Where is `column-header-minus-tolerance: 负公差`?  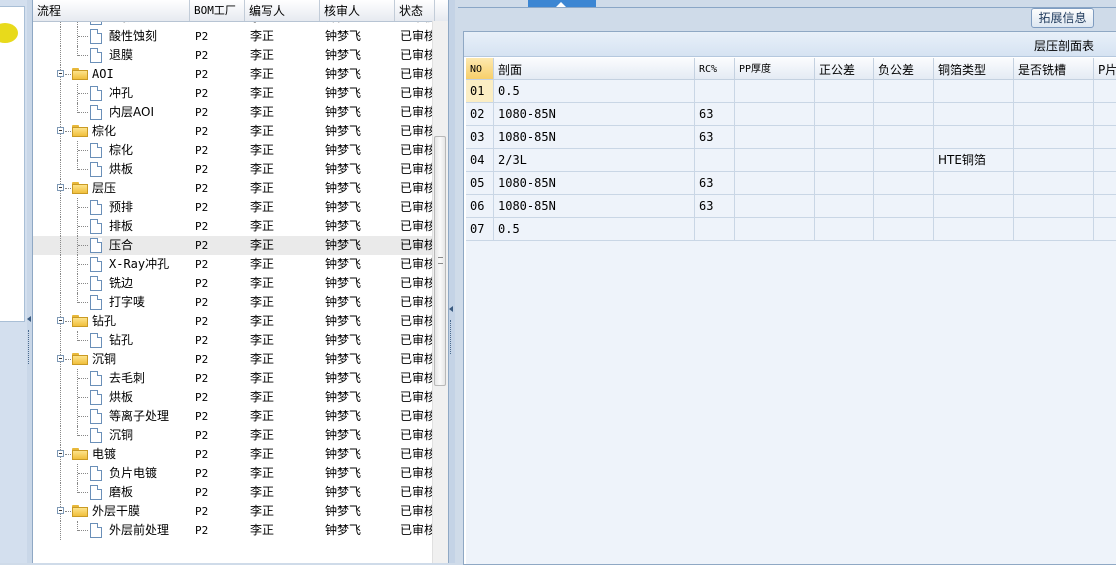
column-header-minus-tolerance: 负公差 is located at coordinates (904, 69).